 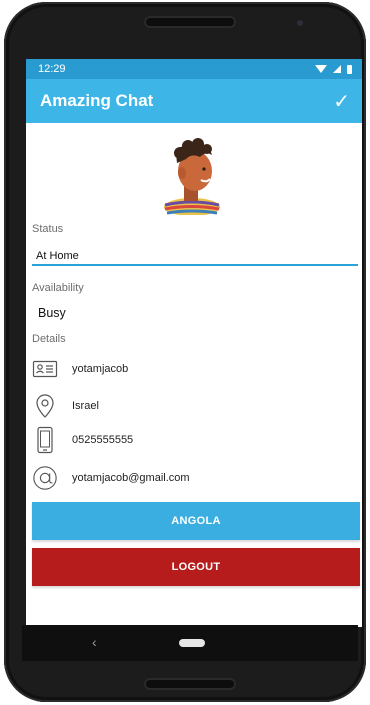 I want to click on location-pin-icon, so click(x=45, y=406).